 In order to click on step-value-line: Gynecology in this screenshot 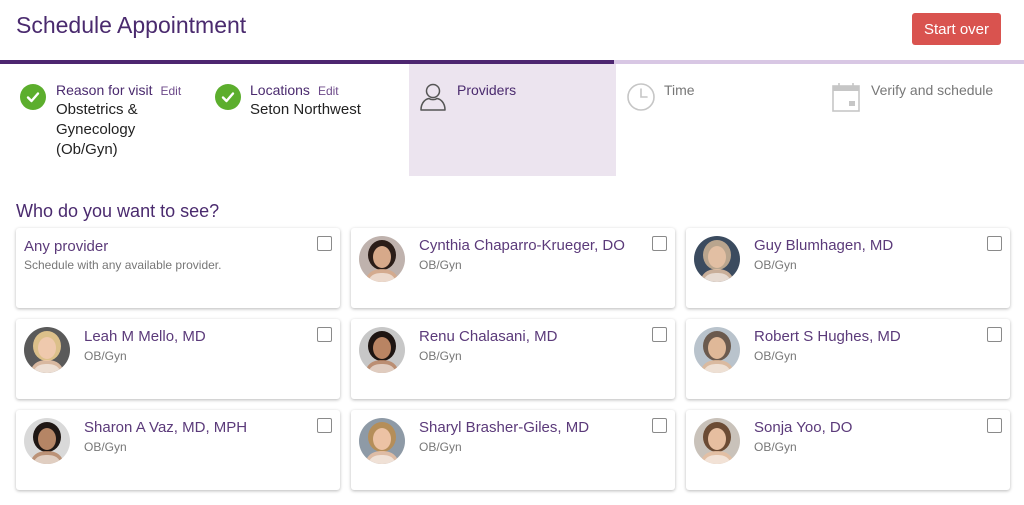, I will do `click(96, 129)`.